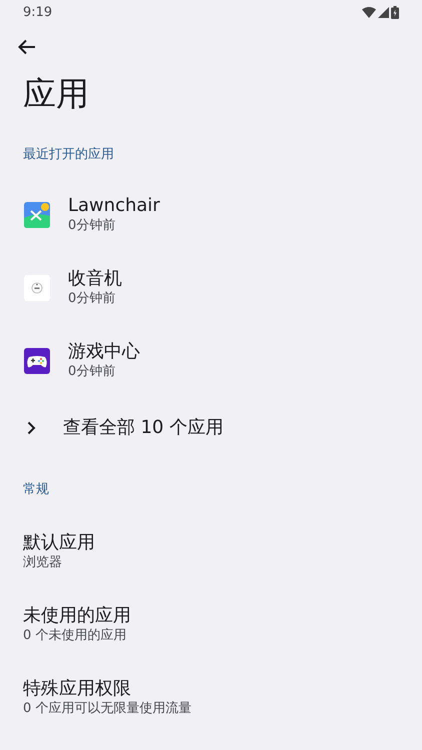  I want to click on status-time: 9:19, so click(37, 13).